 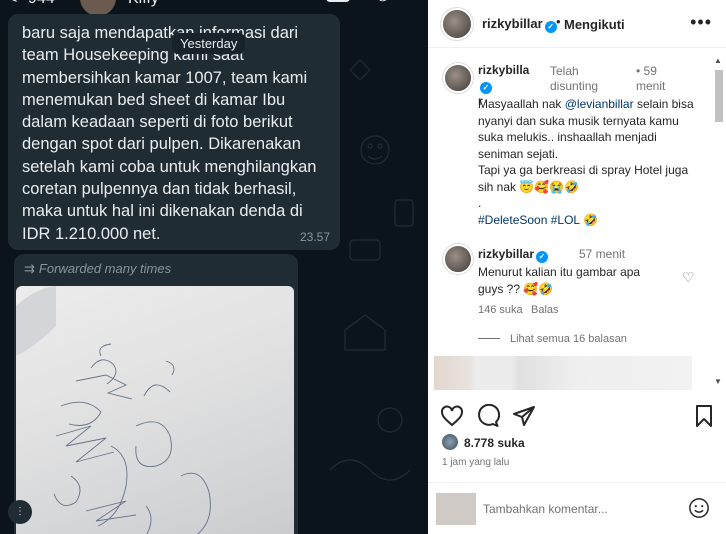 I want to click on more-options-icon: •••, so click(x=701, y=22).